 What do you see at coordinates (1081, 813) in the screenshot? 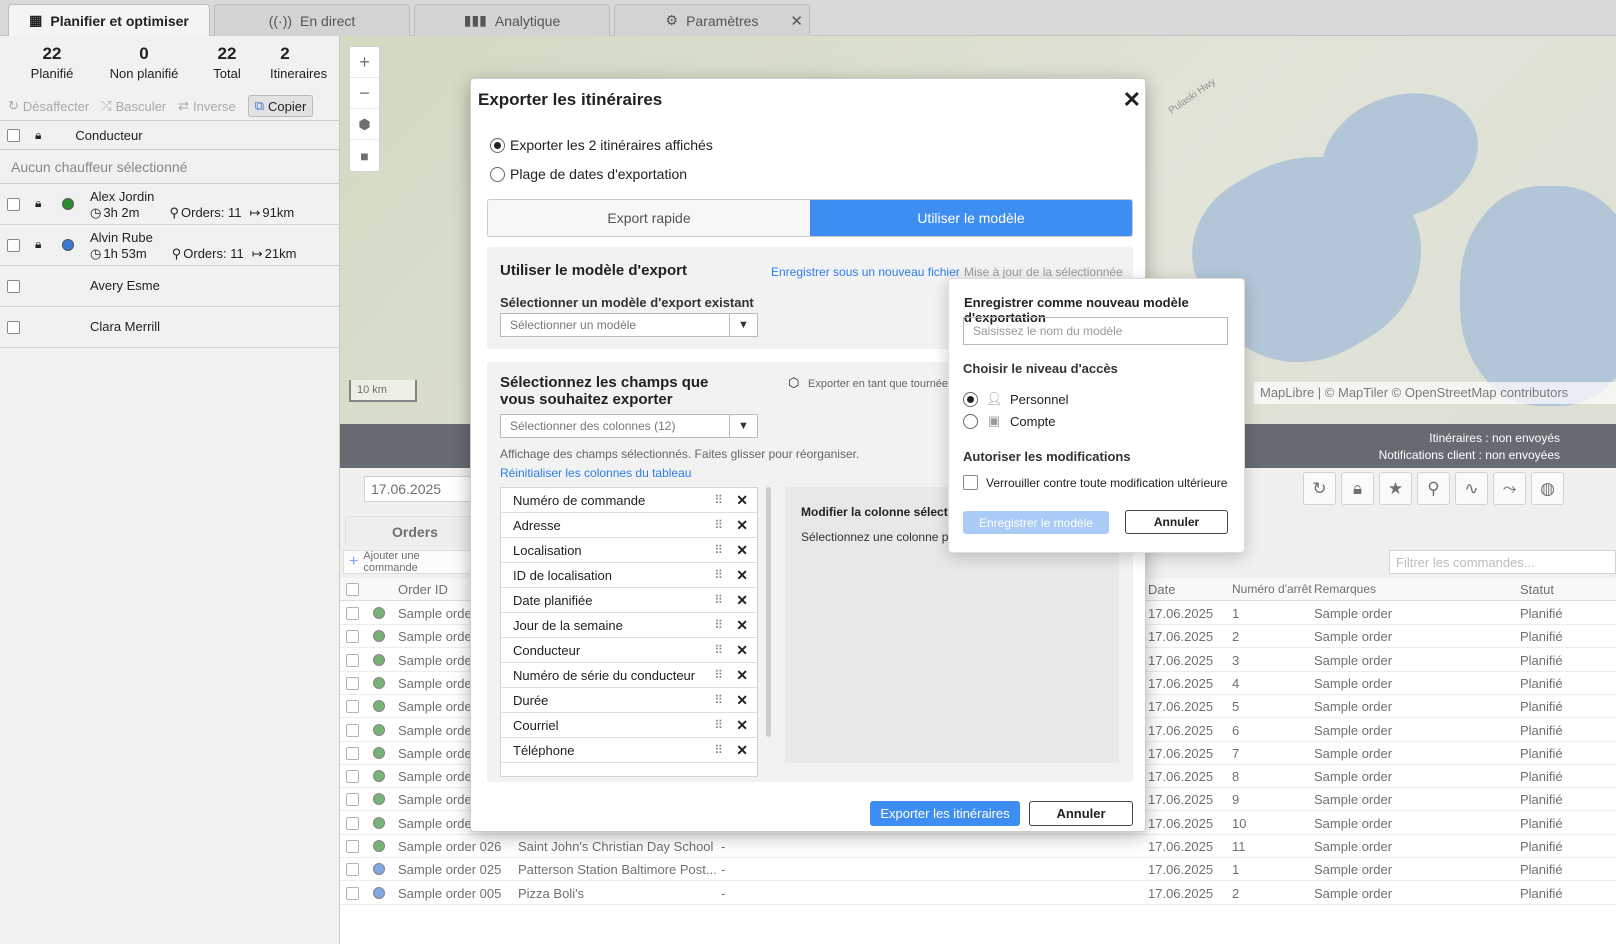
I see `cancel-button: Annuler` at bounding box center [1081, 813].